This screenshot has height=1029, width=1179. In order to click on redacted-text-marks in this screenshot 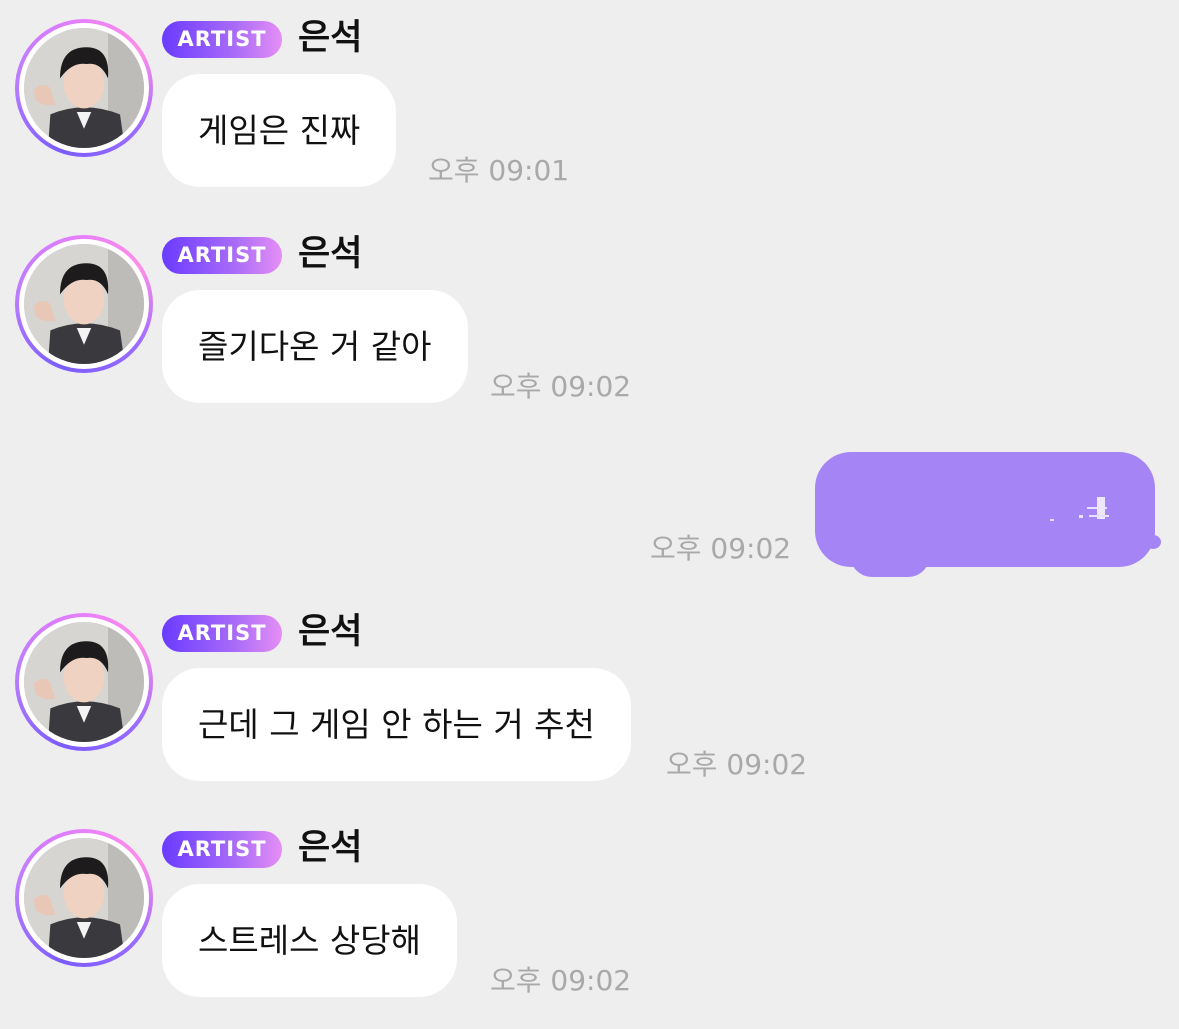, I will do `click(1079, 509)`.